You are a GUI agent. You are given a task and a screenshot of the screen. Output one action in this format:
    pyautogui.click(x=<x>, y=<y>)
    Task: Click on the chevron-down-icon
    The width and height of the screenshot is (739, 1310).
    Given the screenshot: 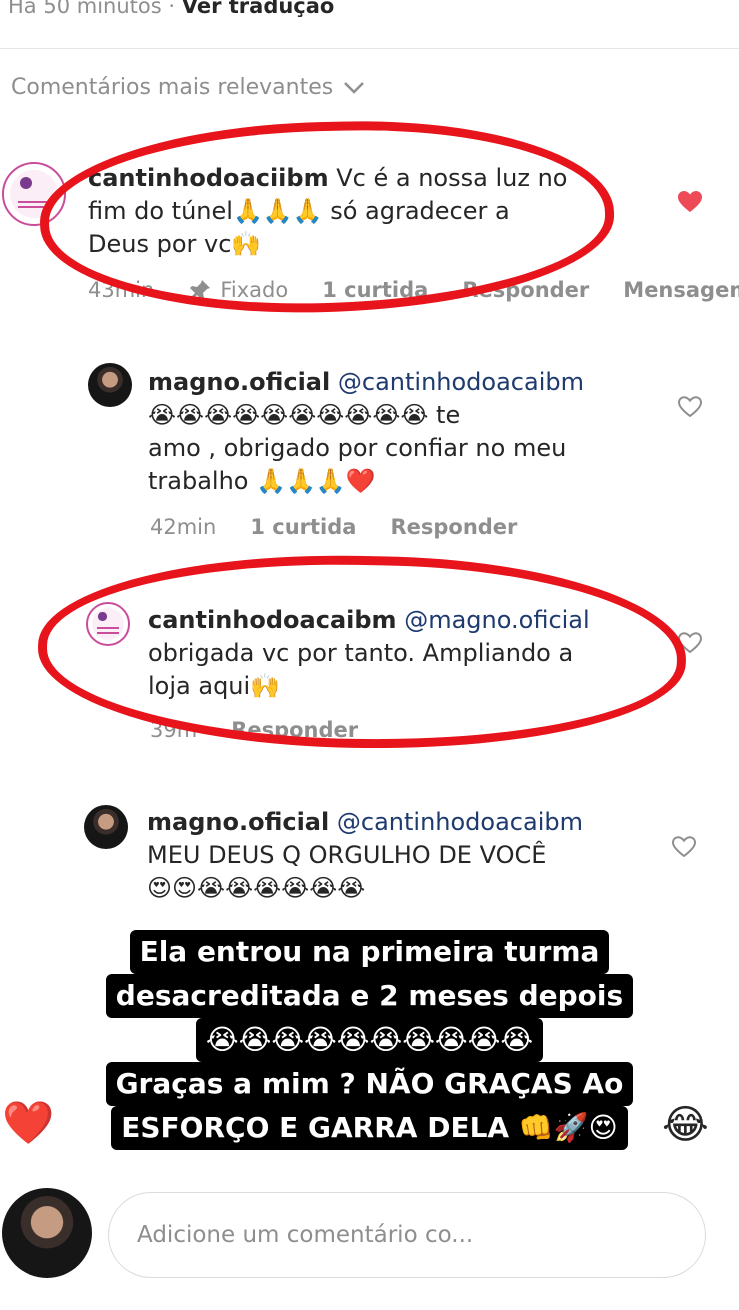 What is the action you would take?
    pyautogui.click(x=354, y=87)
    